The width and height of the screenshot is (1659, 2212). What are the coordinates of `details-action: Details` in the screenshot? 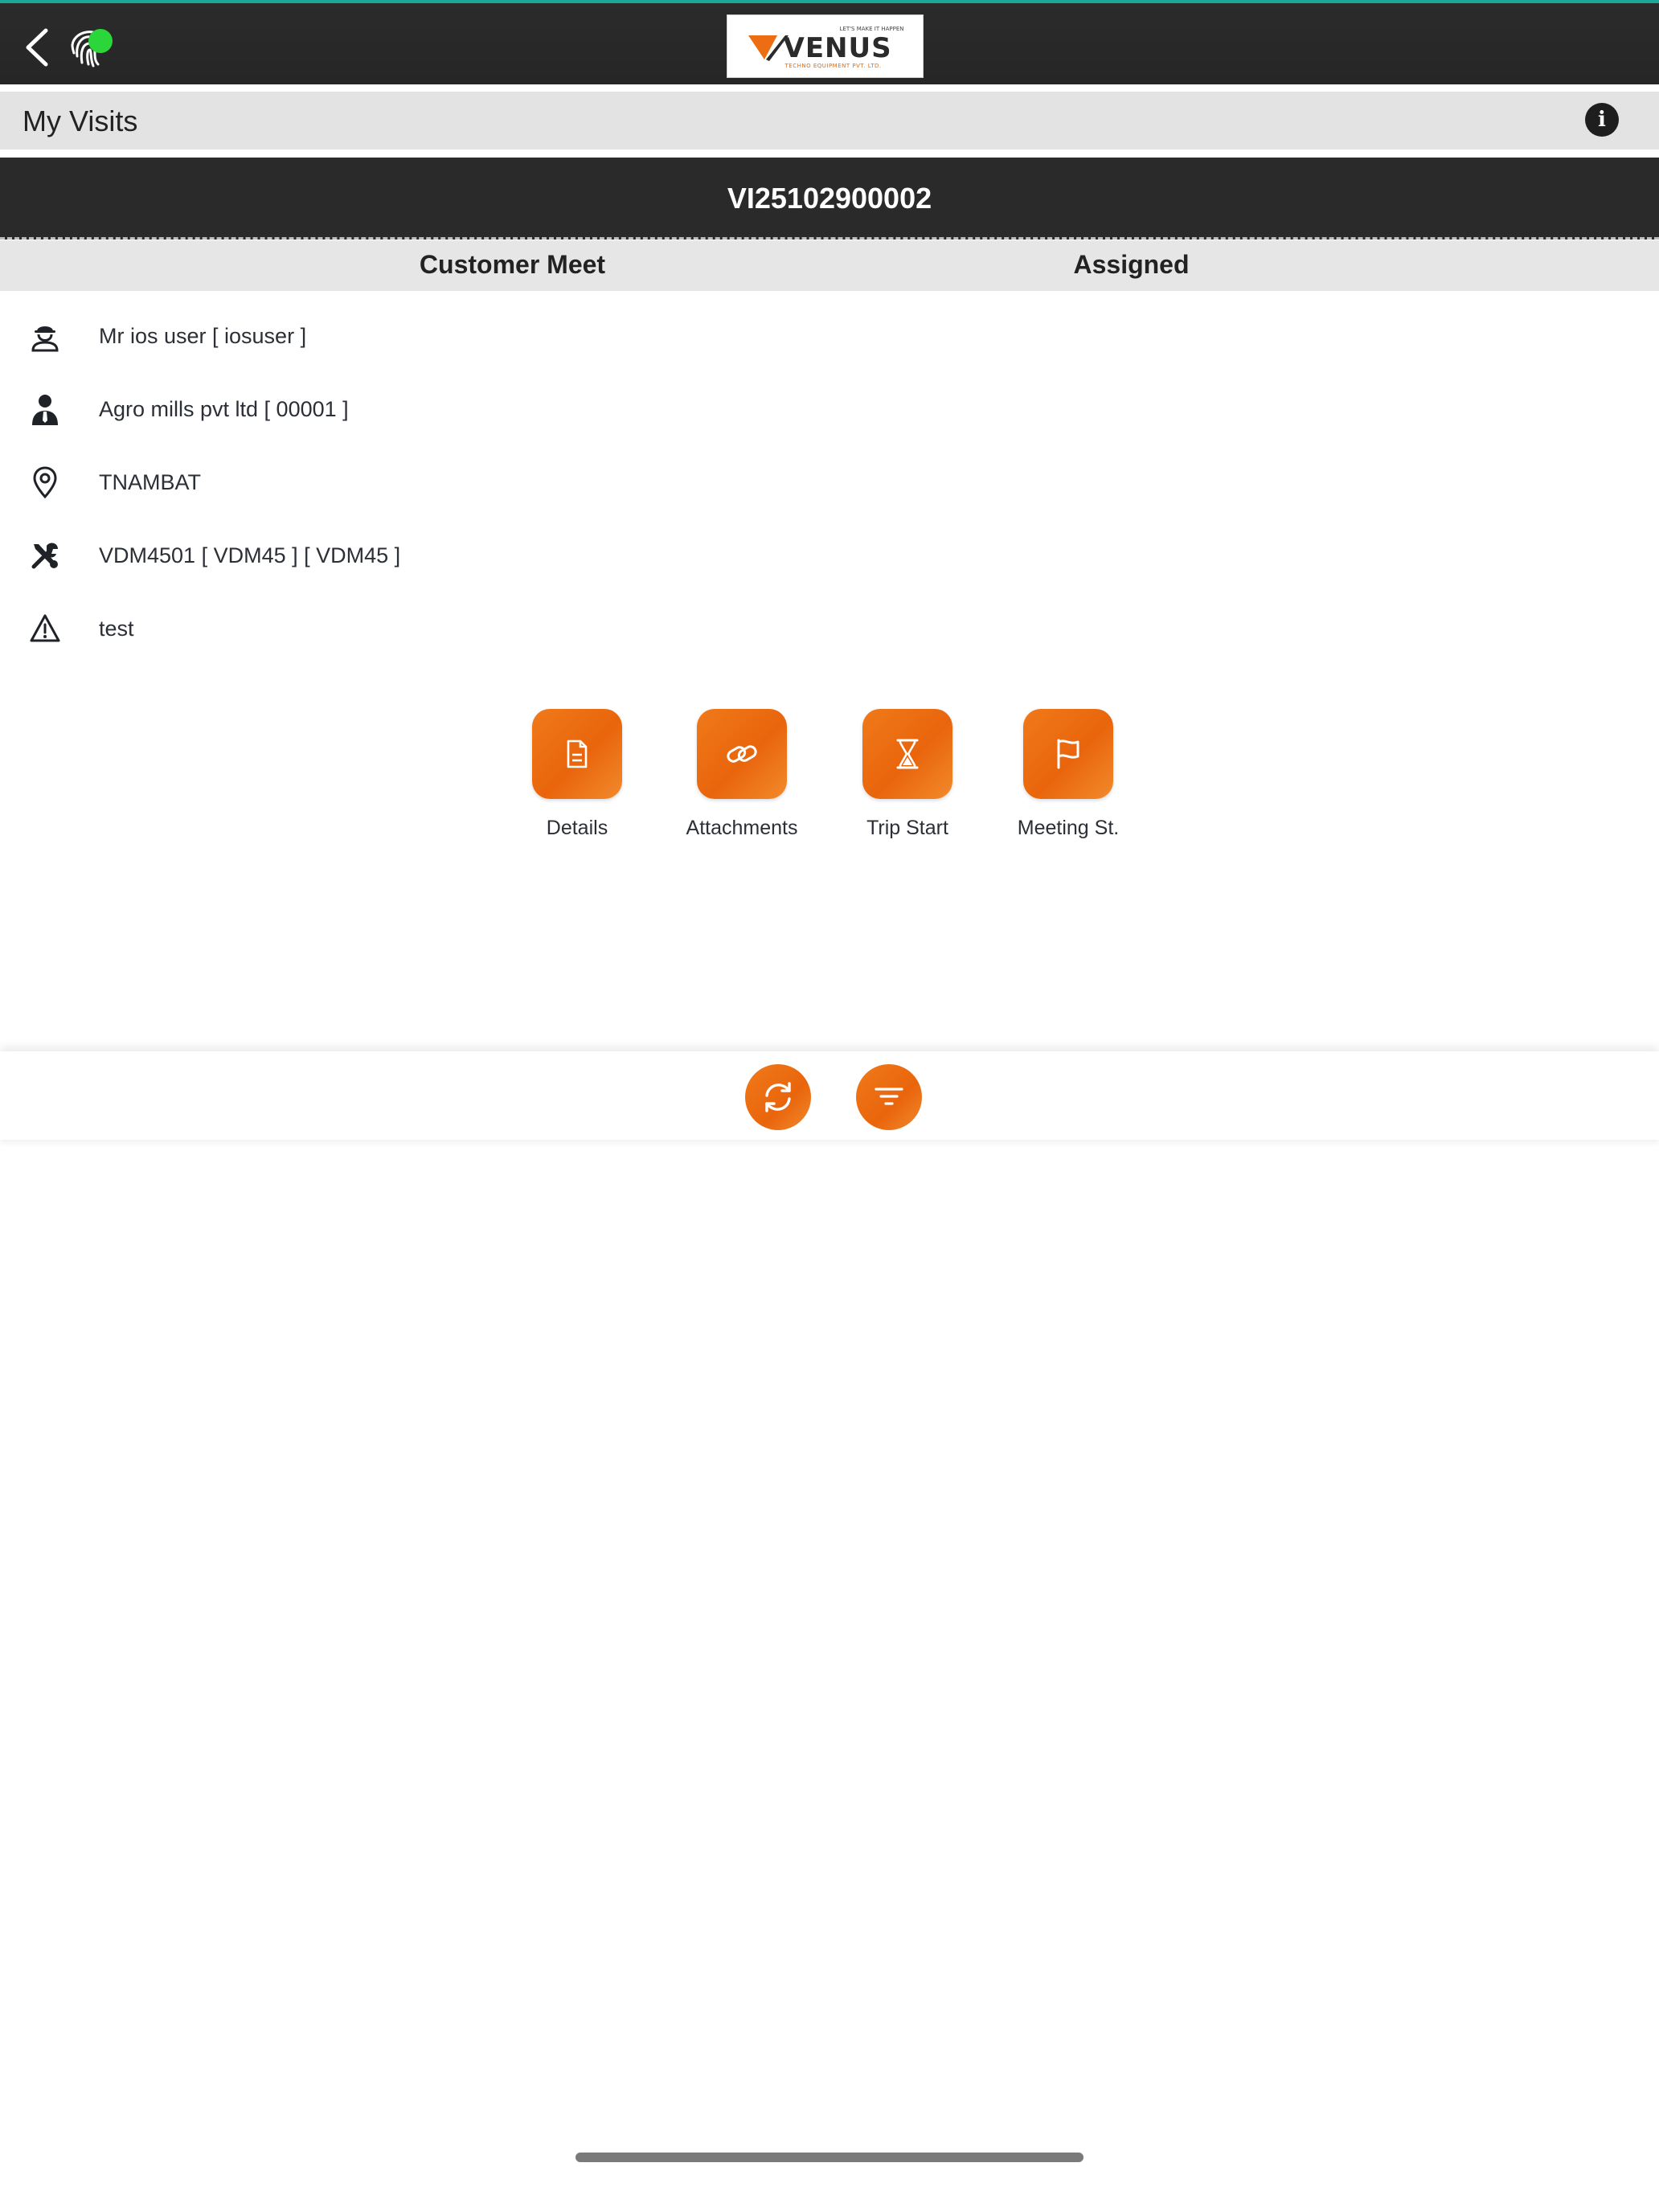 It's located at (577, 777).